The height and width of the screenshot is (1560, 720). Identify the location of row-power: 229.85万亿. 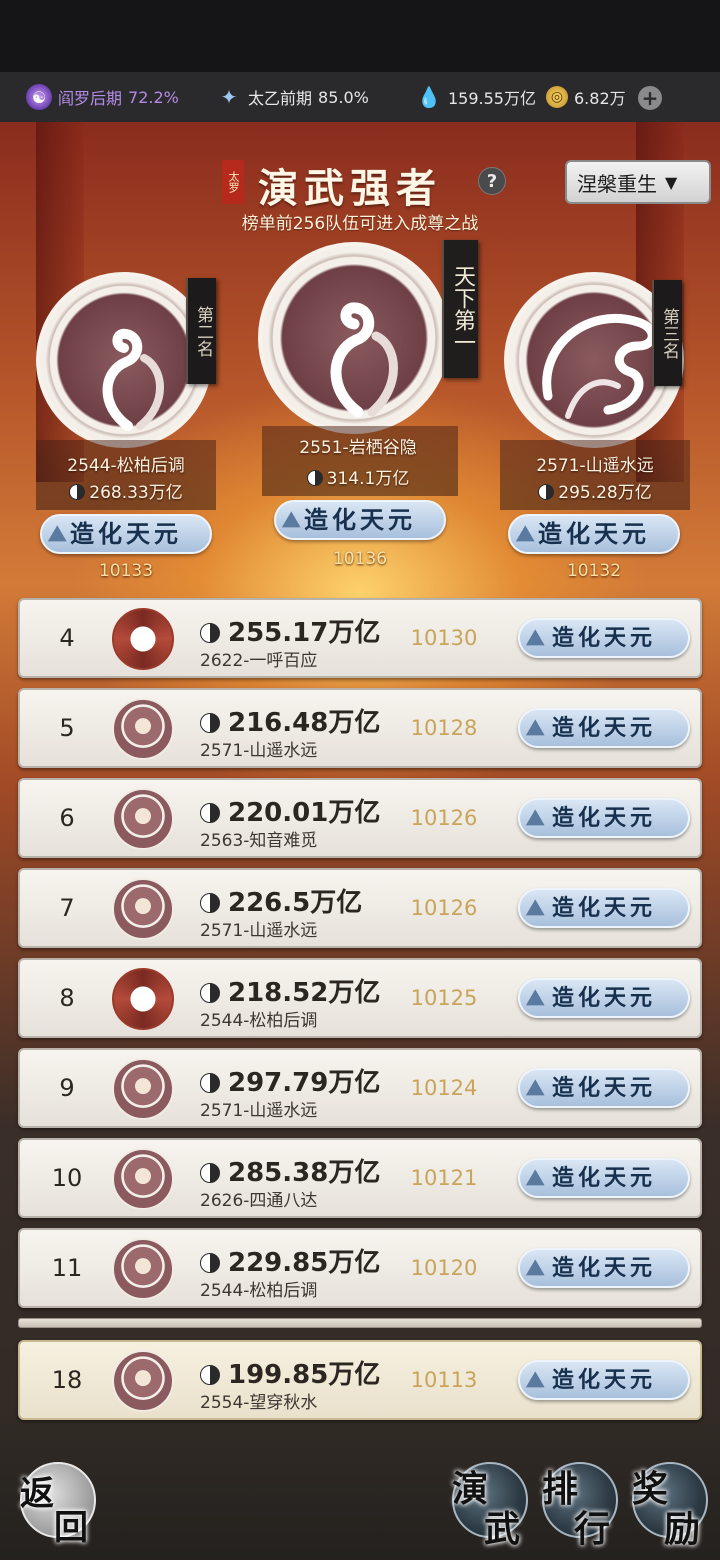
(290, 1260).